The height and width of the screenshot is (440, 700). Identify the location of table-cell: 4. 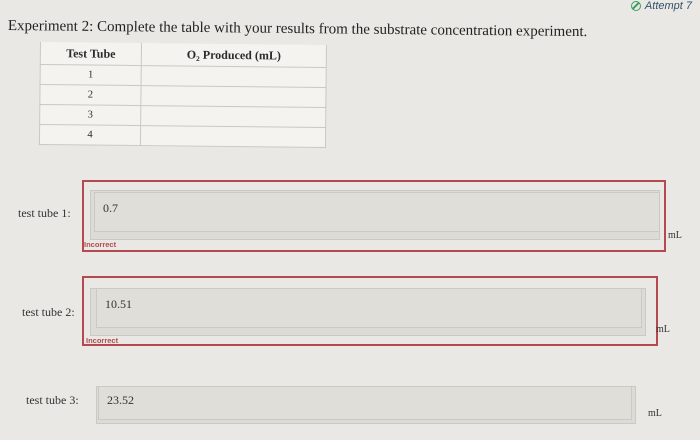
(90, 135).